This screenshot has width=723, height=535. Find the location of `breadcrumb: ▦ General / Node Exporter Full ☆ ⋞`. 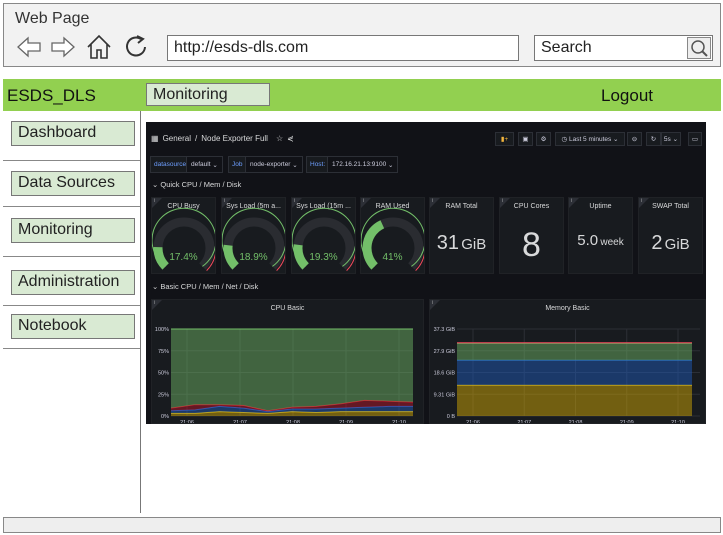

breadcrumb: ▦ General / Node Exporter Full ☆ ⋞ is located at coordinates (222, 138).